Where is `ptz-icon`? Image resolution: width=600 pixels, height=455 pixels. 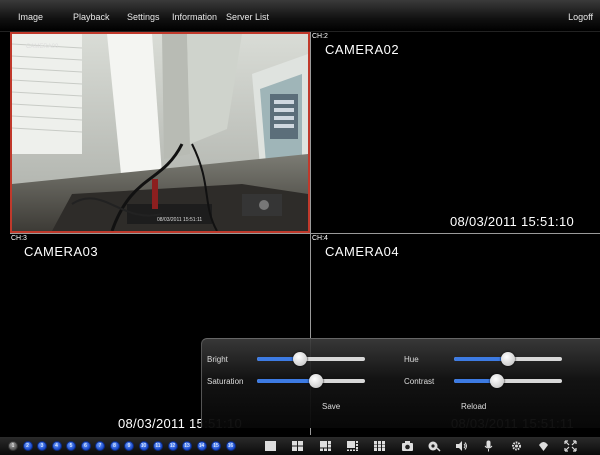
ptz-icon is located at coordinates (543, 446).